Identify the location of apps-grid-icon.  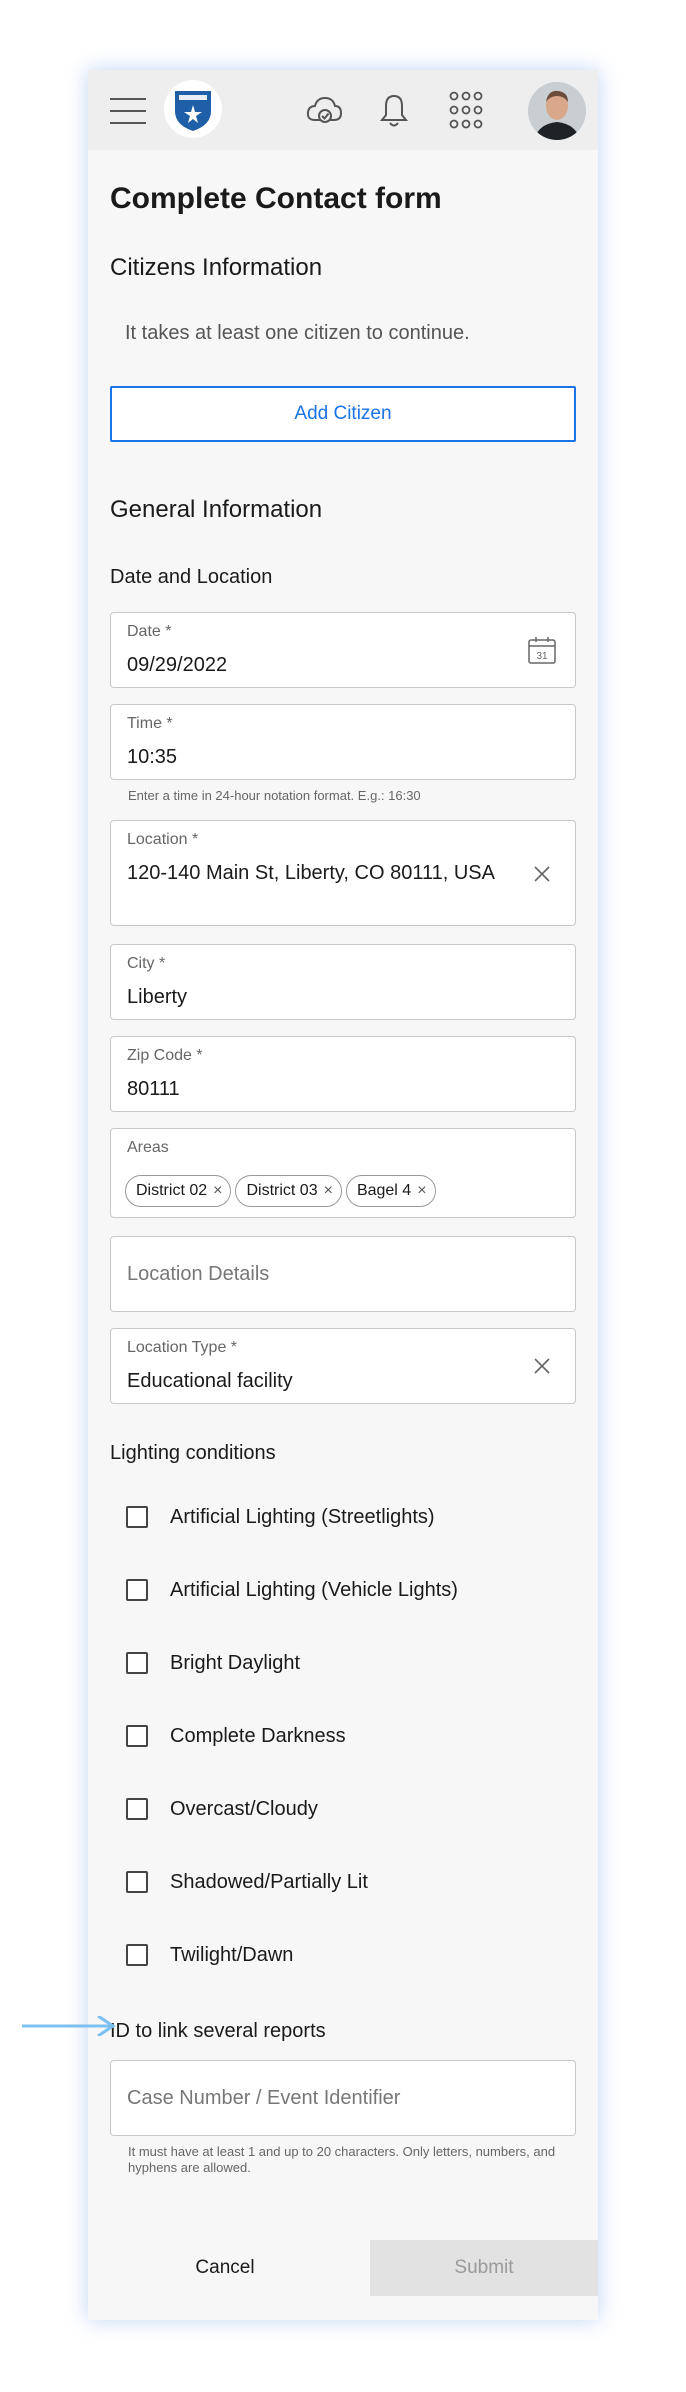
(466, 110).